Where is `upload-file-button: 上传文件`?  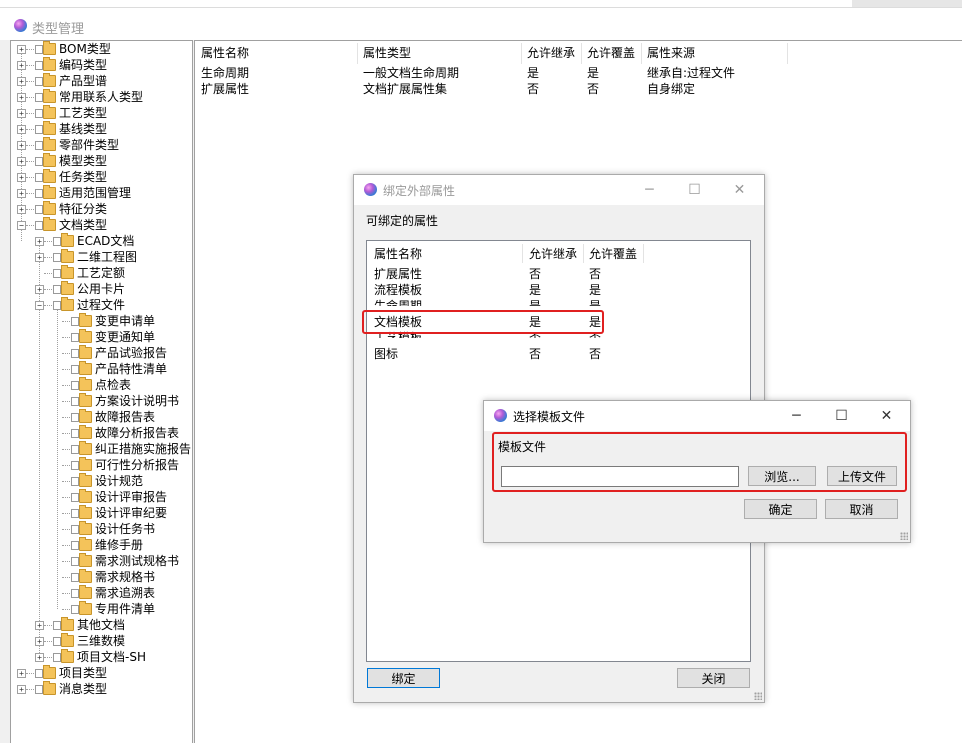
upload-file-button: 上传文件 is located at coordinates (862, 476).